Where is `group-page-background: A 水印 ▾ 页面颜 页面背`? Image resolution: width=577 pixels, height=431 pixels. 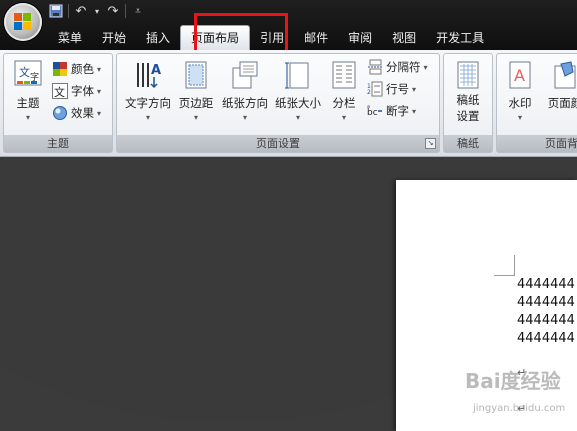
group-page-background: A 水印 ▾ 页面颜 页面背 is located at coordinates (536, 103).